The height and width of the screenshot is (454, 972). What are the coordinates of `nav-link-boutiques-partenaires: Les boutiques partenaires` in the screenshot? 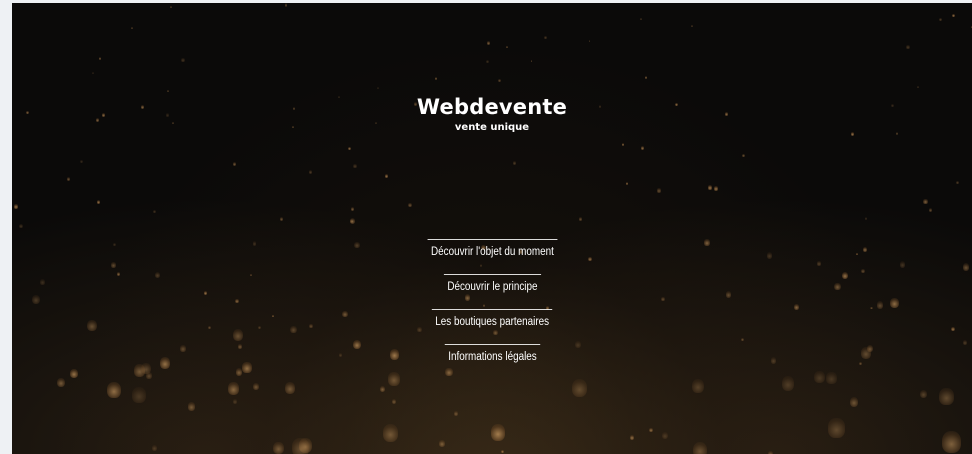 It's located at (492, 324).